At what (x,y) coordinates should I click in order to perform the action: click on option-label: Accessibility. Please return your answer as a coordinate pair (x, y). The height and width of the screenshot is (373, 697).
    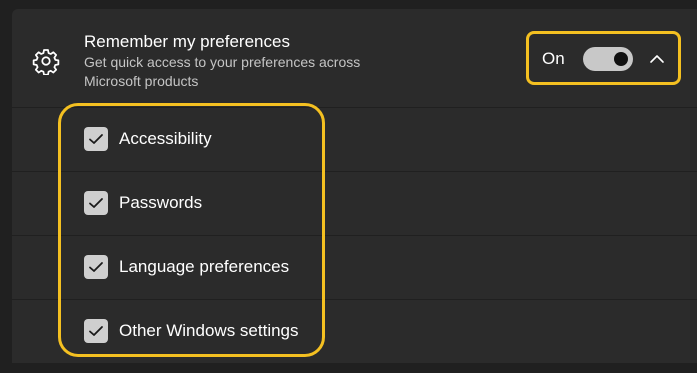
    Looking at the image, I should click on (165, 138).